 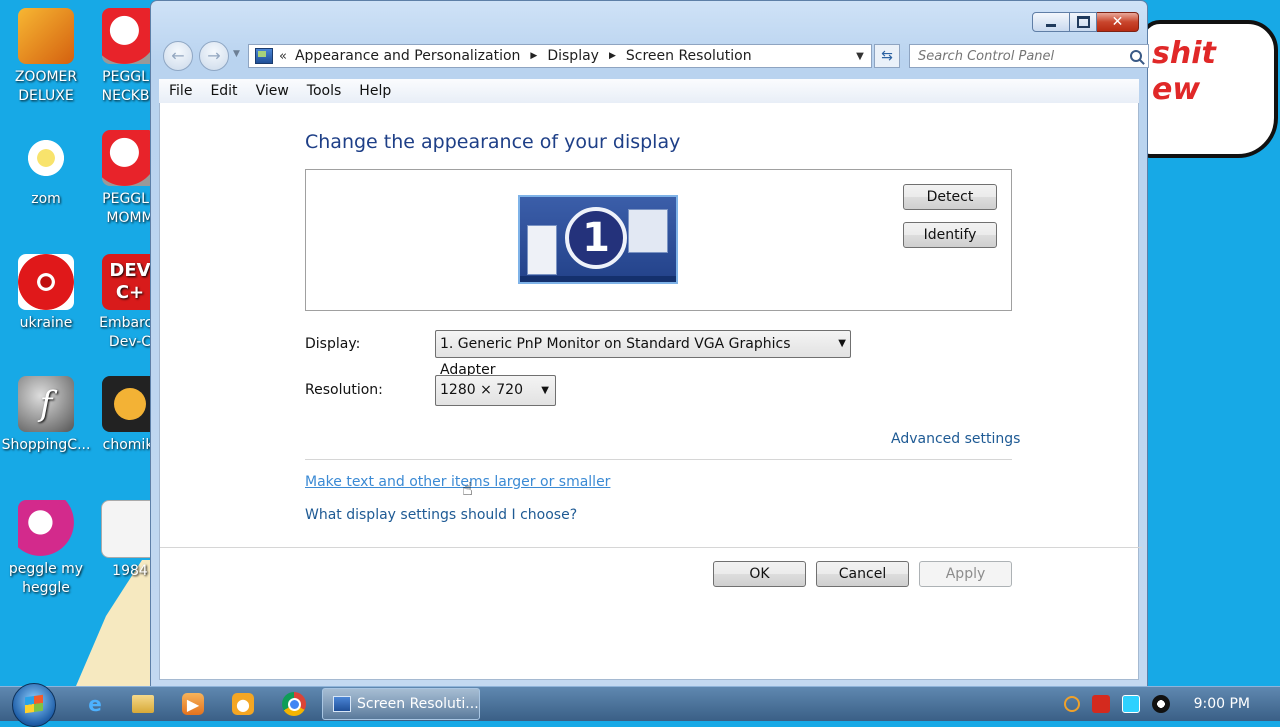 What do you see at coordinates (950, 235) in the screenshot?
I see `identify-button: Identify` at bounding box center [950, 235].